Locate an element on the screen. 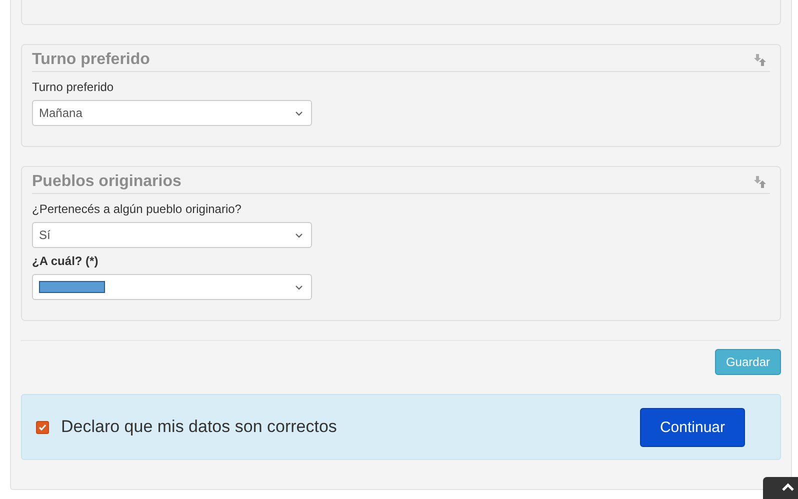  field-label: Turno preferido is located at coordinates (73, 87).